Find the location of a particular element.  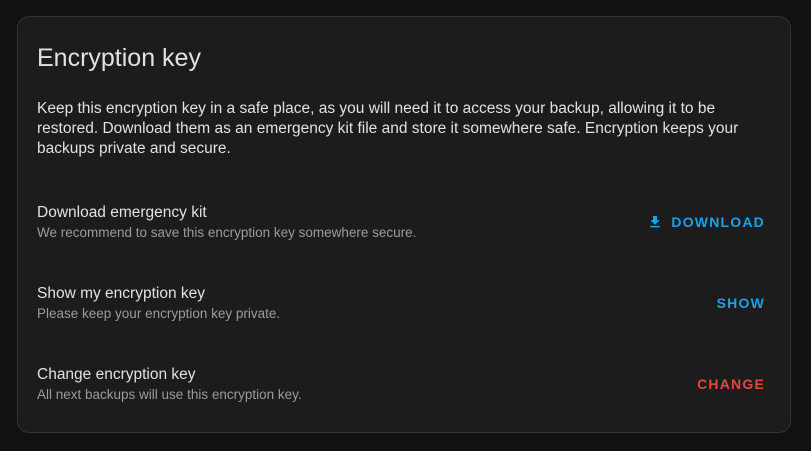

change-key-title: Change encryption key is located at coordinates (116, 374).